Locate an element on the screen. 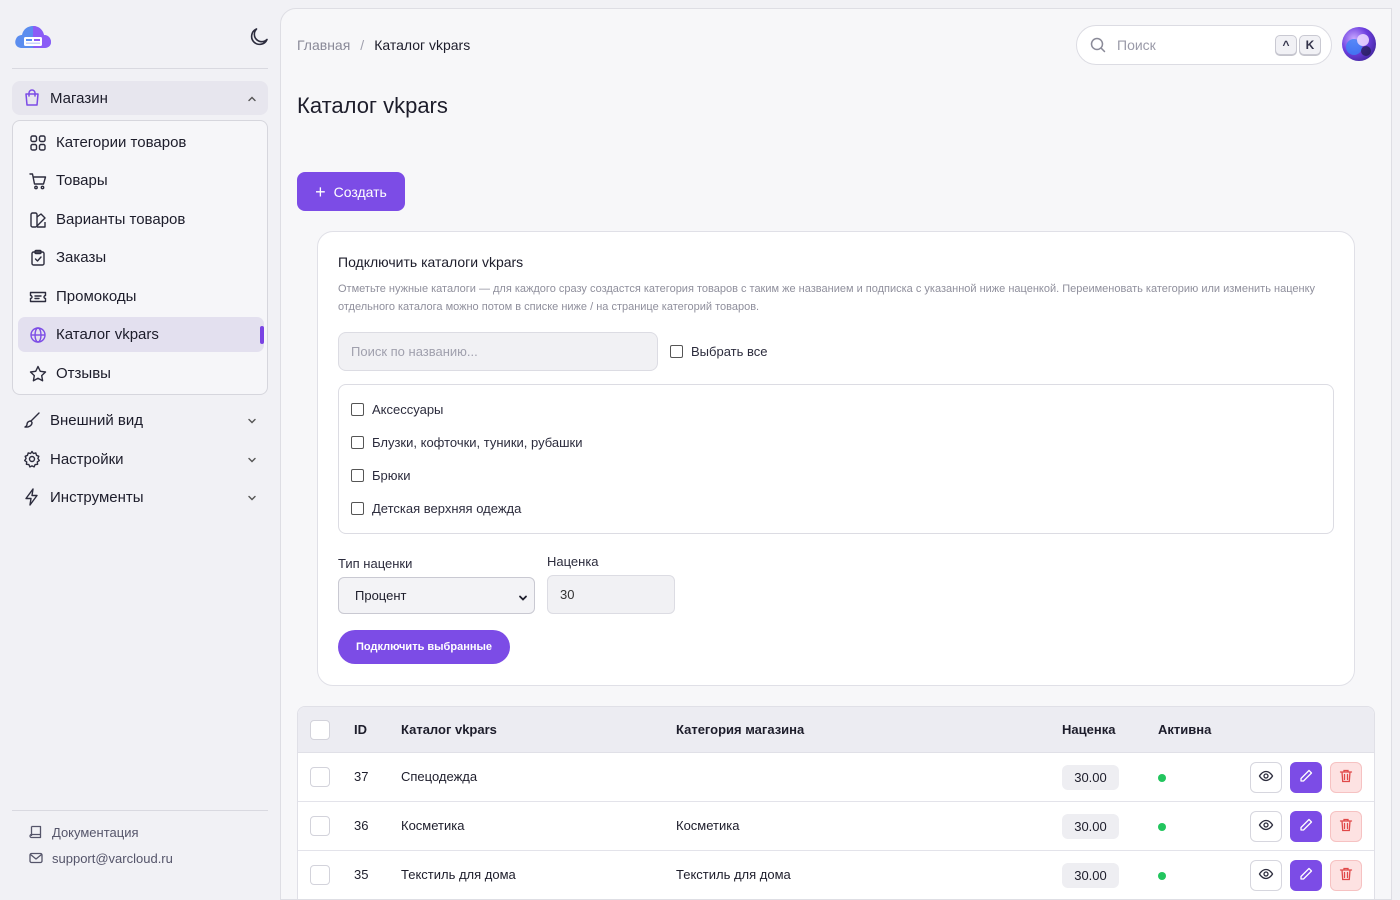  connect-selected-button: Подключить выбранные is located at coordinates (424, 647).